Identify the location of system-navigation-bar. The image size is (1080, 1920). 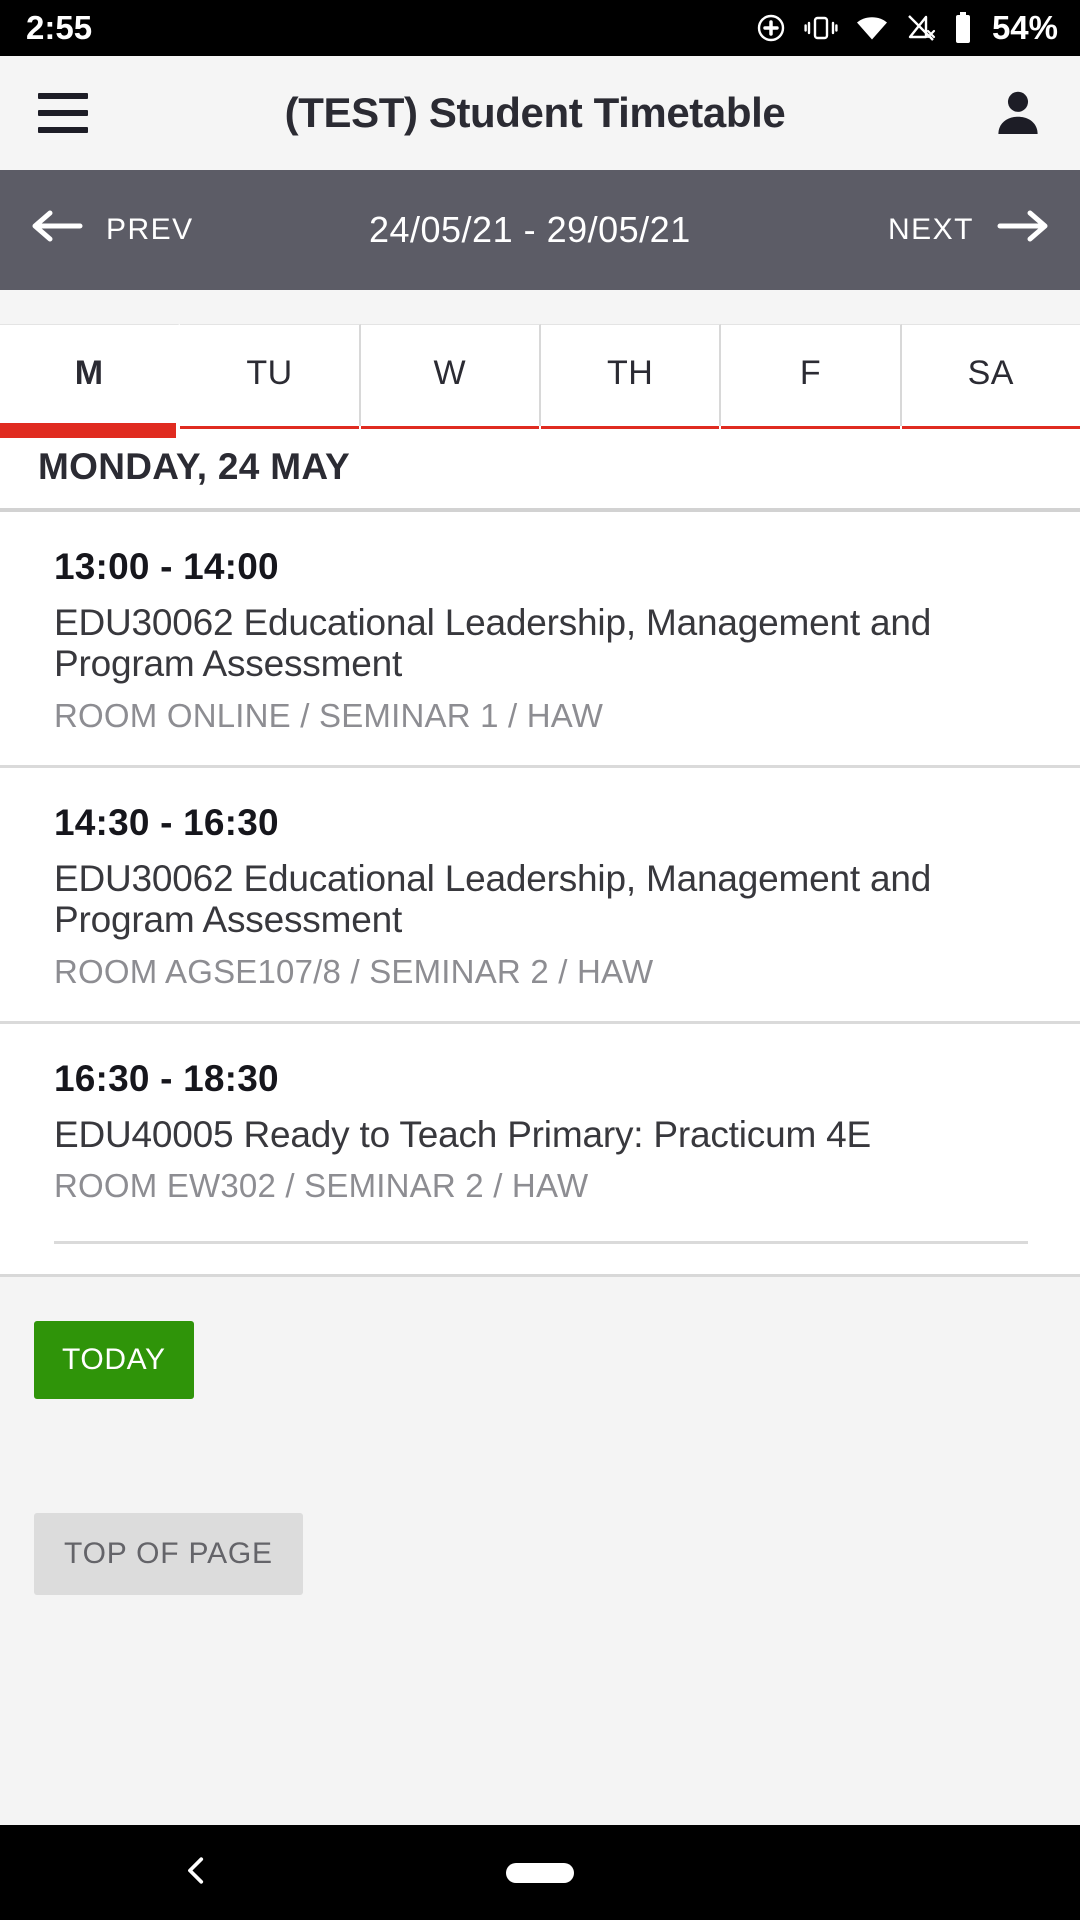
(540, 1872).